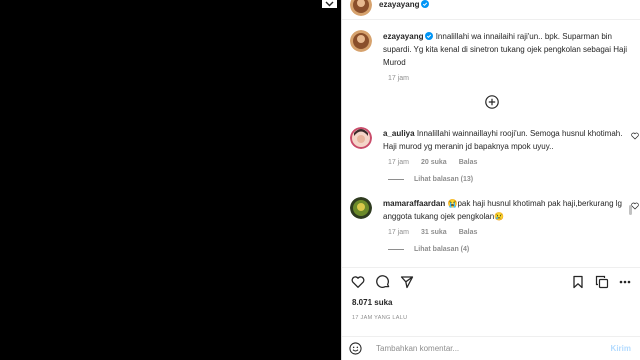 The height and width of the screenshot is (360, 640). I want to click on view-replies-label: Lihat balasan (13), so click(444, 179).